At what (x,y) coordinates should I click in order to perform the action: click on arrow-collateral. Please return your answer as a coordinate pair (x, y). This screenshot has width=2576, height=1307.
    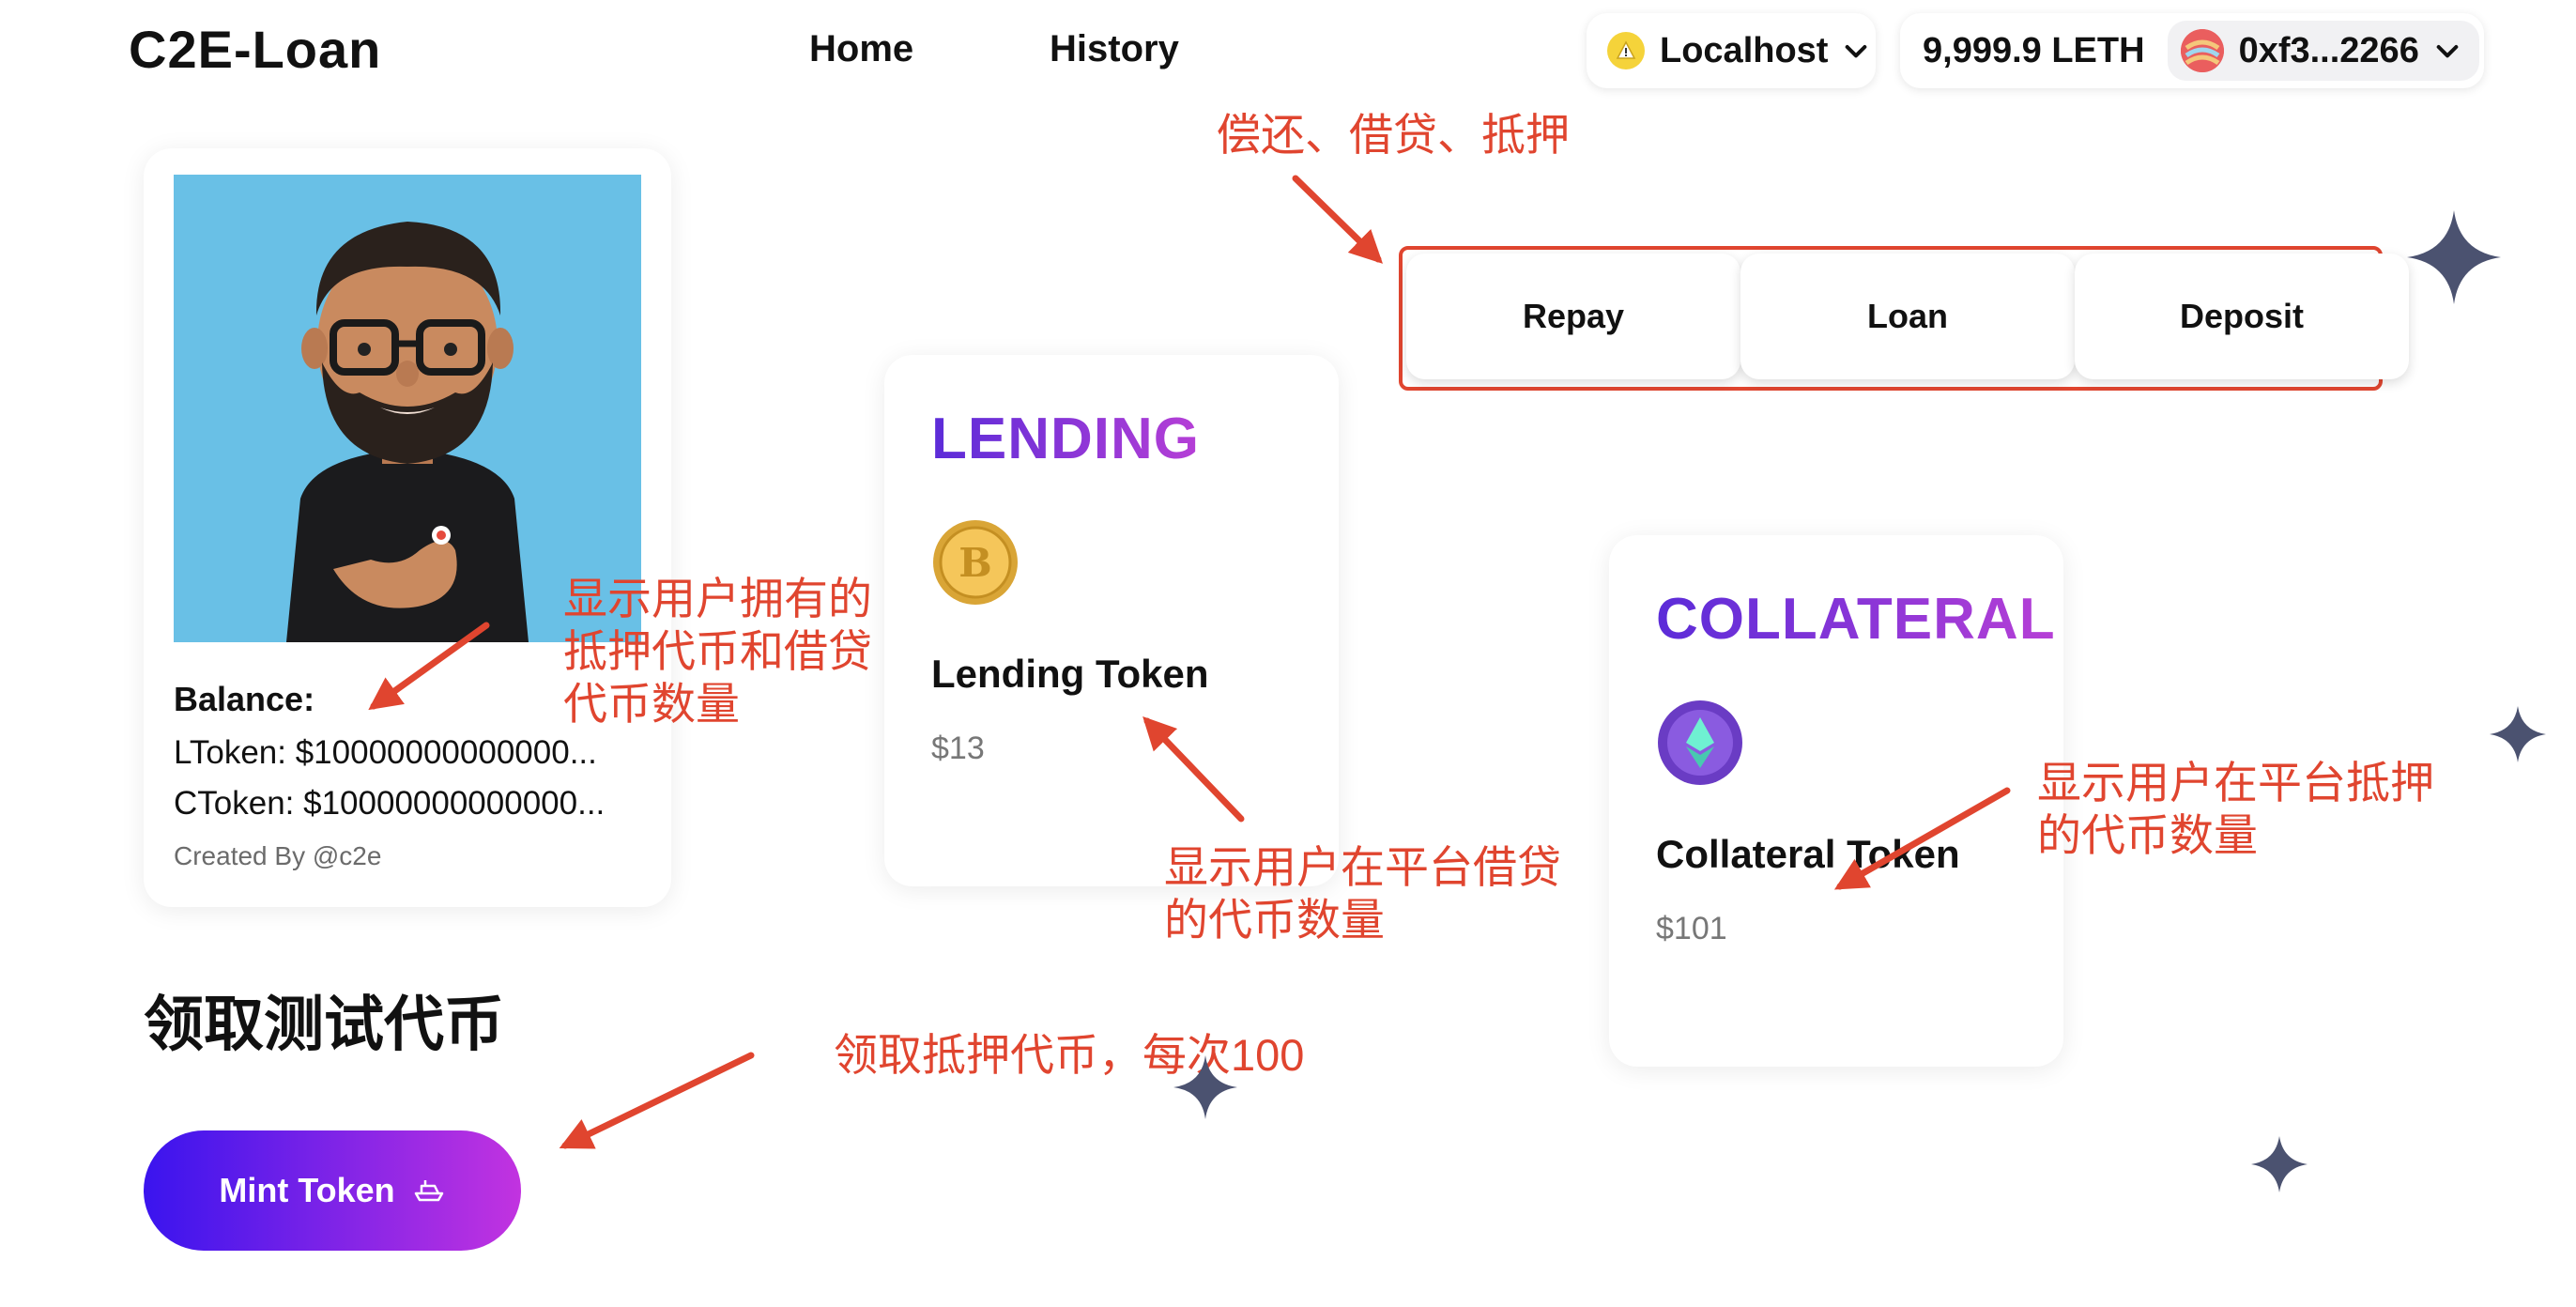
    Looking at the image, I should click on (1922, 838).